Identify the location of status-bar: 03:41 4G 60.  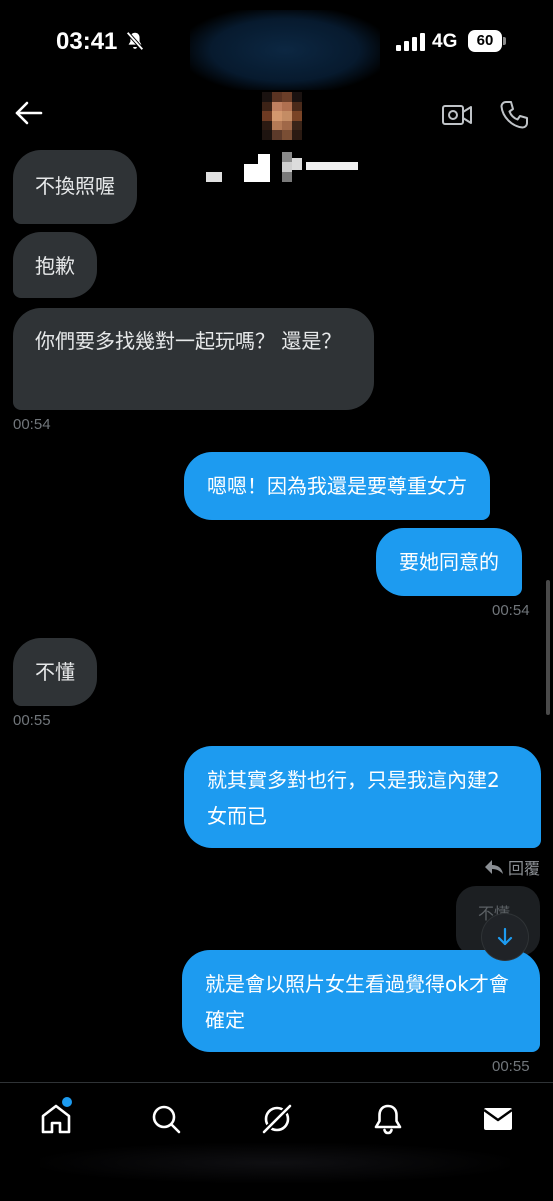
(276, 45).